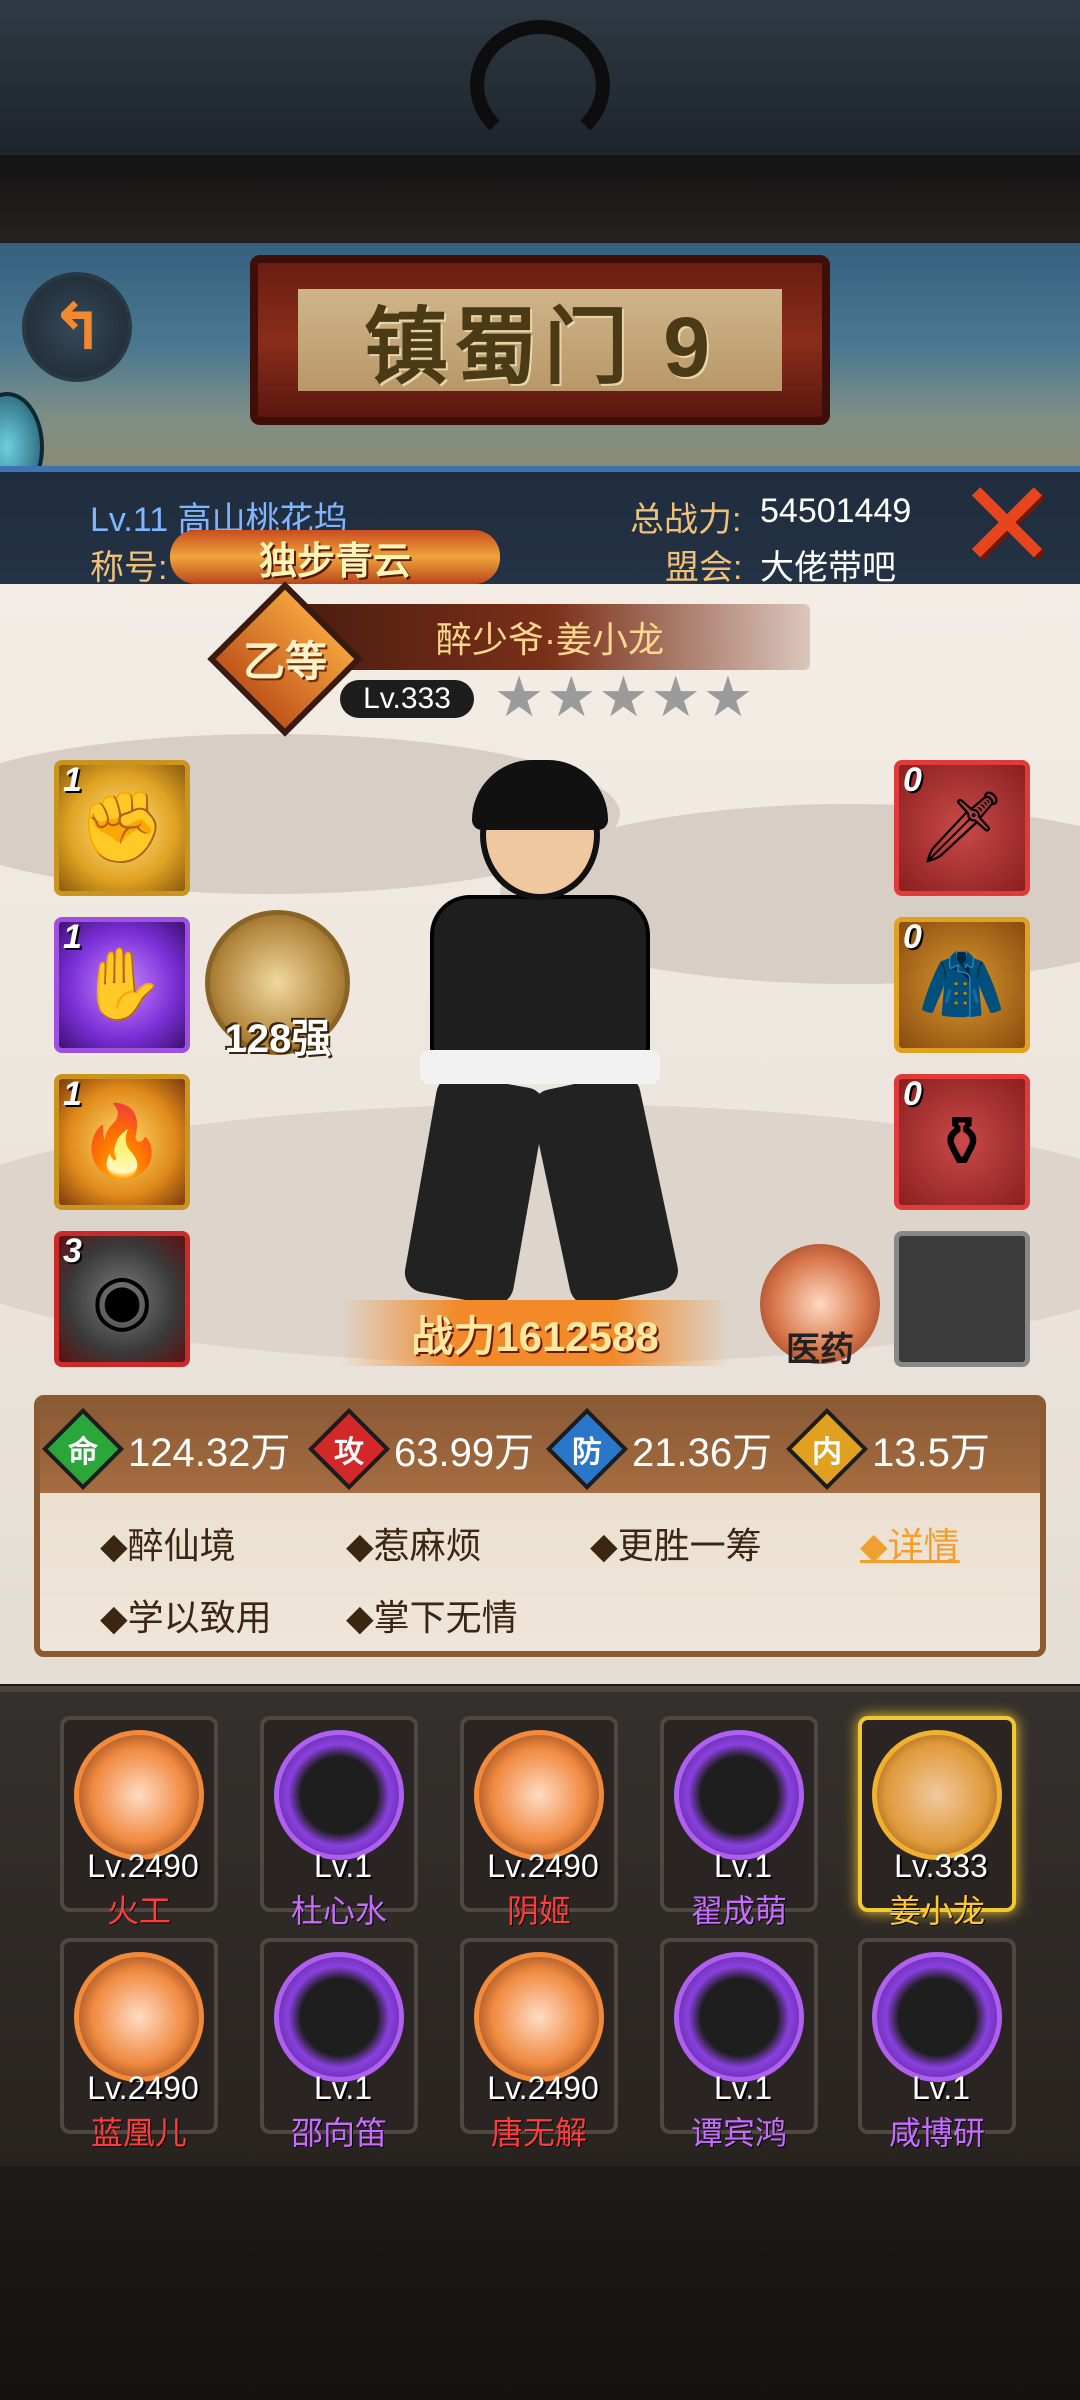 The width and height of the screenshot is (1080, 2400). Describe the element at coordinates (550, 637) in the screenshot. I see `hero-name: 醉少爷·姜小龙` at that location.